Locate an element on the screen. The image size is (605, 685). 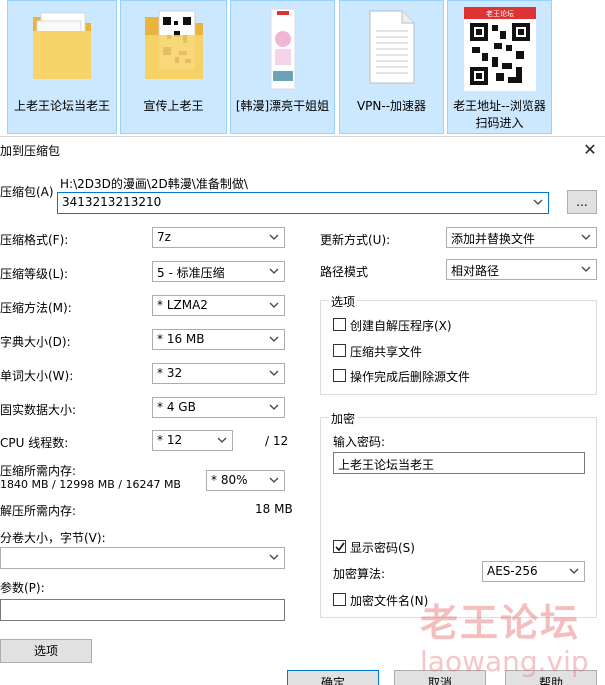
compress-shared-checkbox: 压缩共享文件 is located at coordinates (433, 351).